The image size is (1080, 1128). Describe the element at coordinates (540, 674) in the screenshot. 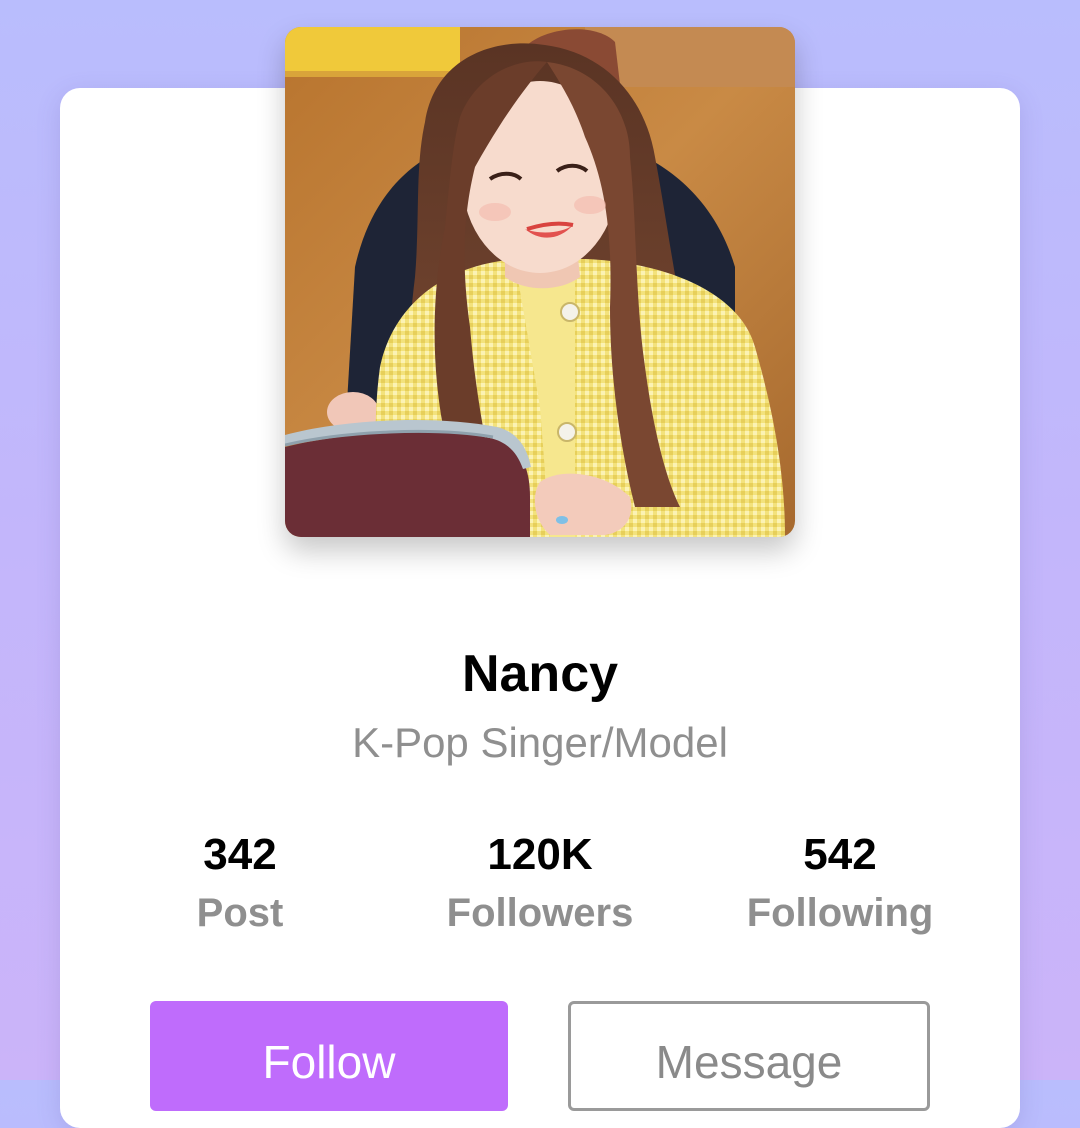

I see `profile-name: Nancy` at that location.